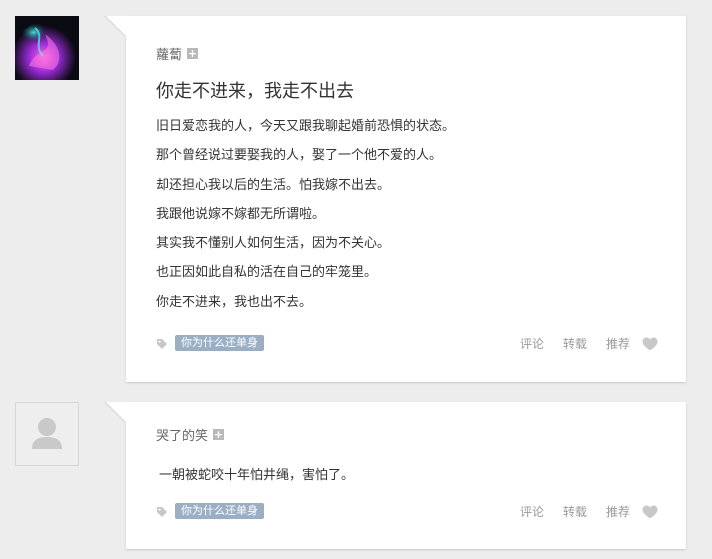 The image size is (712, 559). I want to click on post-text-line: 却还担心我以后的生活。怕我嫁不出去。, so click(273, 185).